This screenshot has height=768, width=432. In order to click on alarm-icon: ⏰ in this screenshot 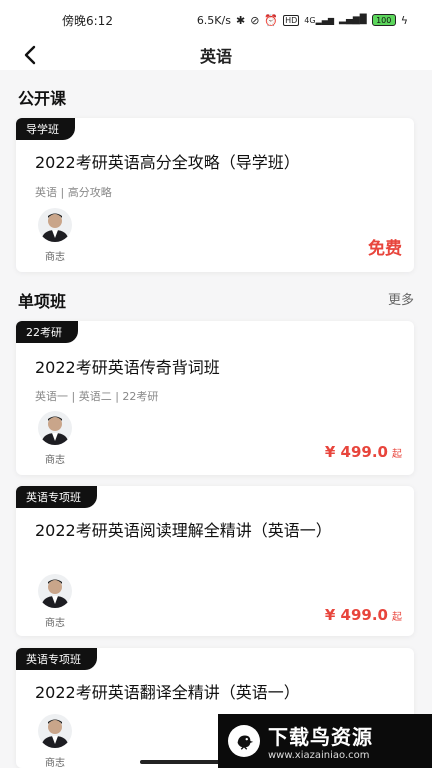, I will do `click(271, 20)`.